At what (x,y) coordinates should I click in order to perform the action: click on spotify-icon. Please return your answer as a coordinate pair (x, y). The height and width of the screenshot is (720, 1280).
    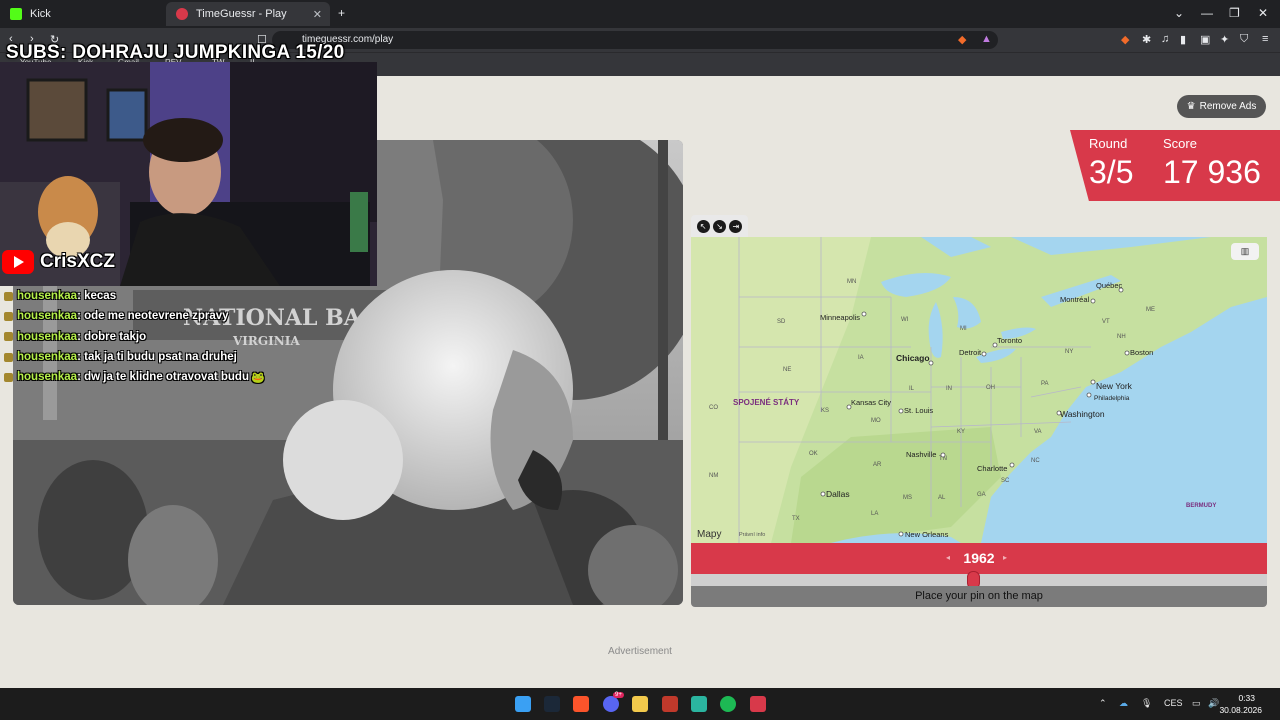
    Looking at the image, I should click on (728, 704).